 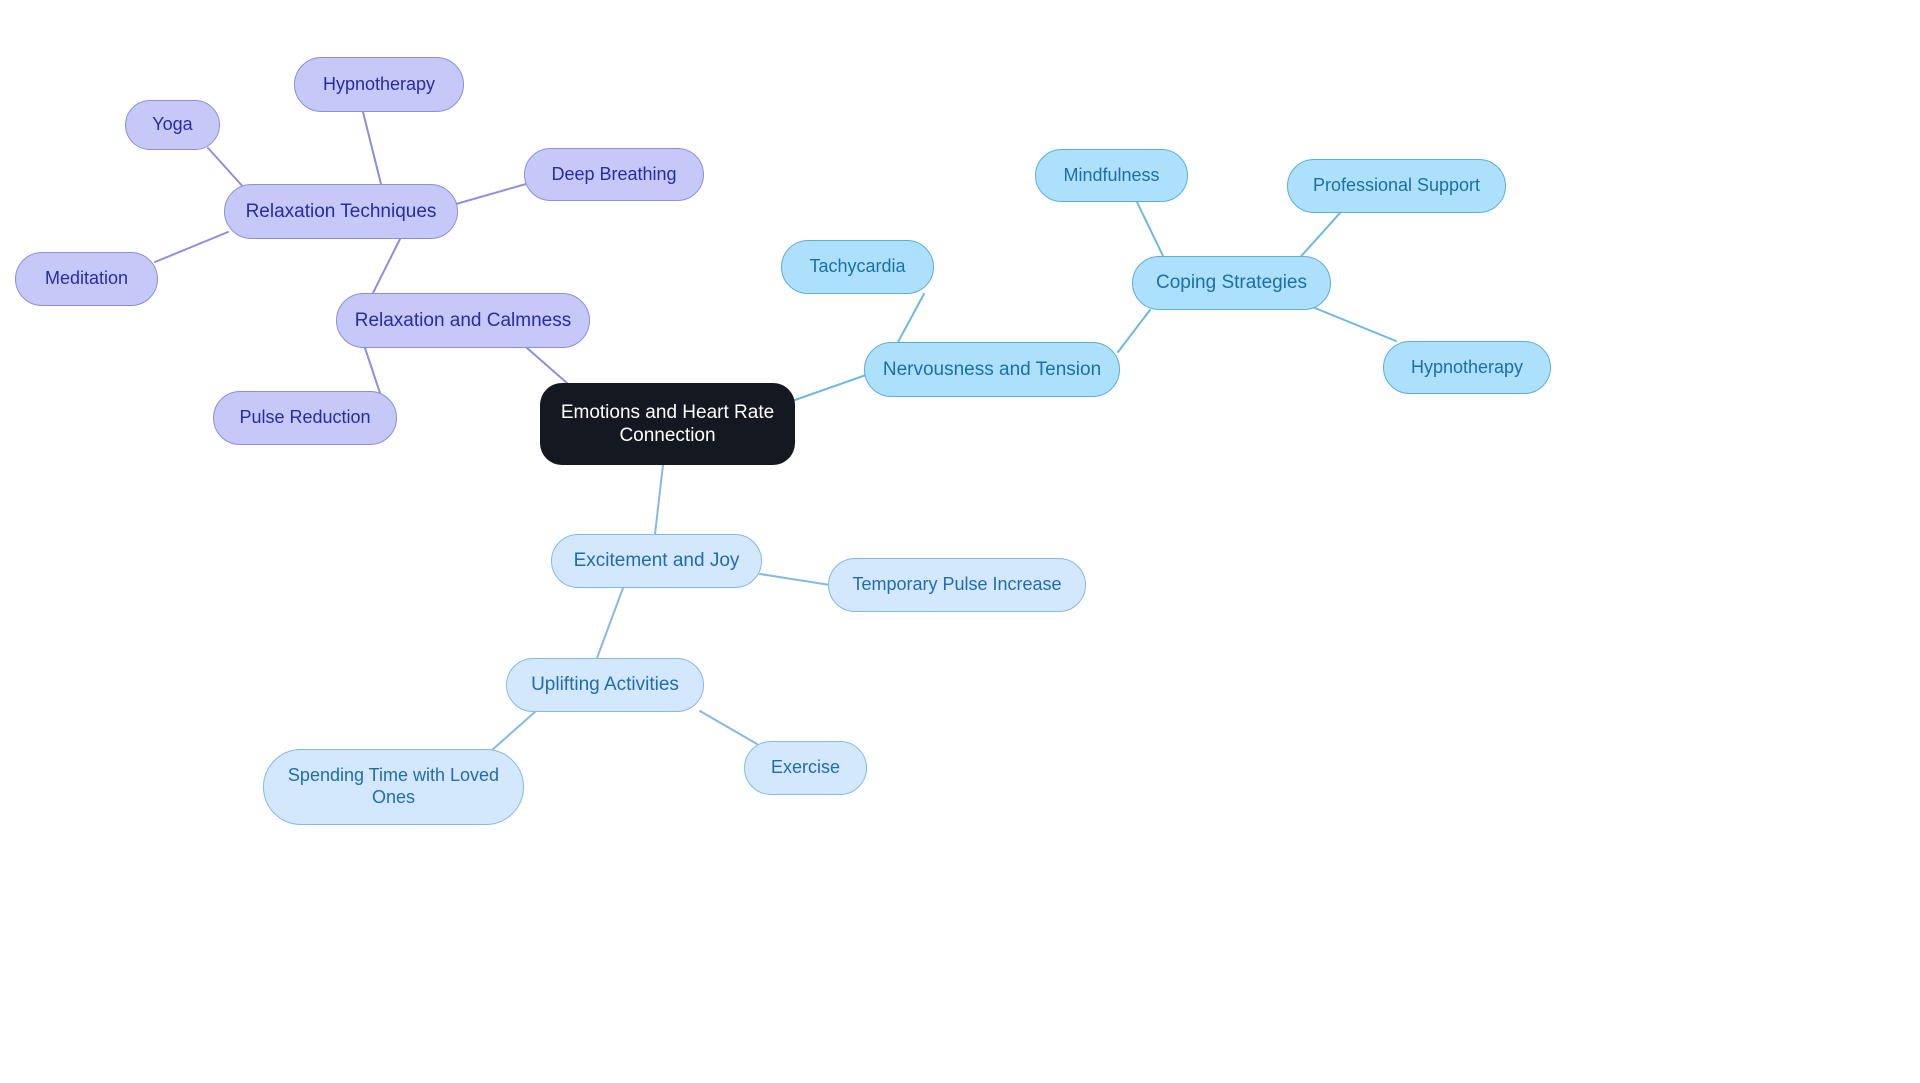 I want to click on node-label: Nervousness and Tension, so click(x=992, y=369).